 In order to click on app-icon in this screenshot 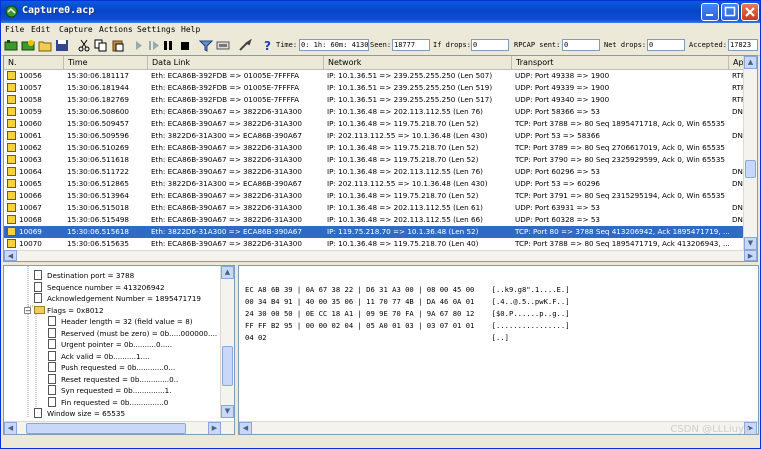, I will do `click(11, 11)`.